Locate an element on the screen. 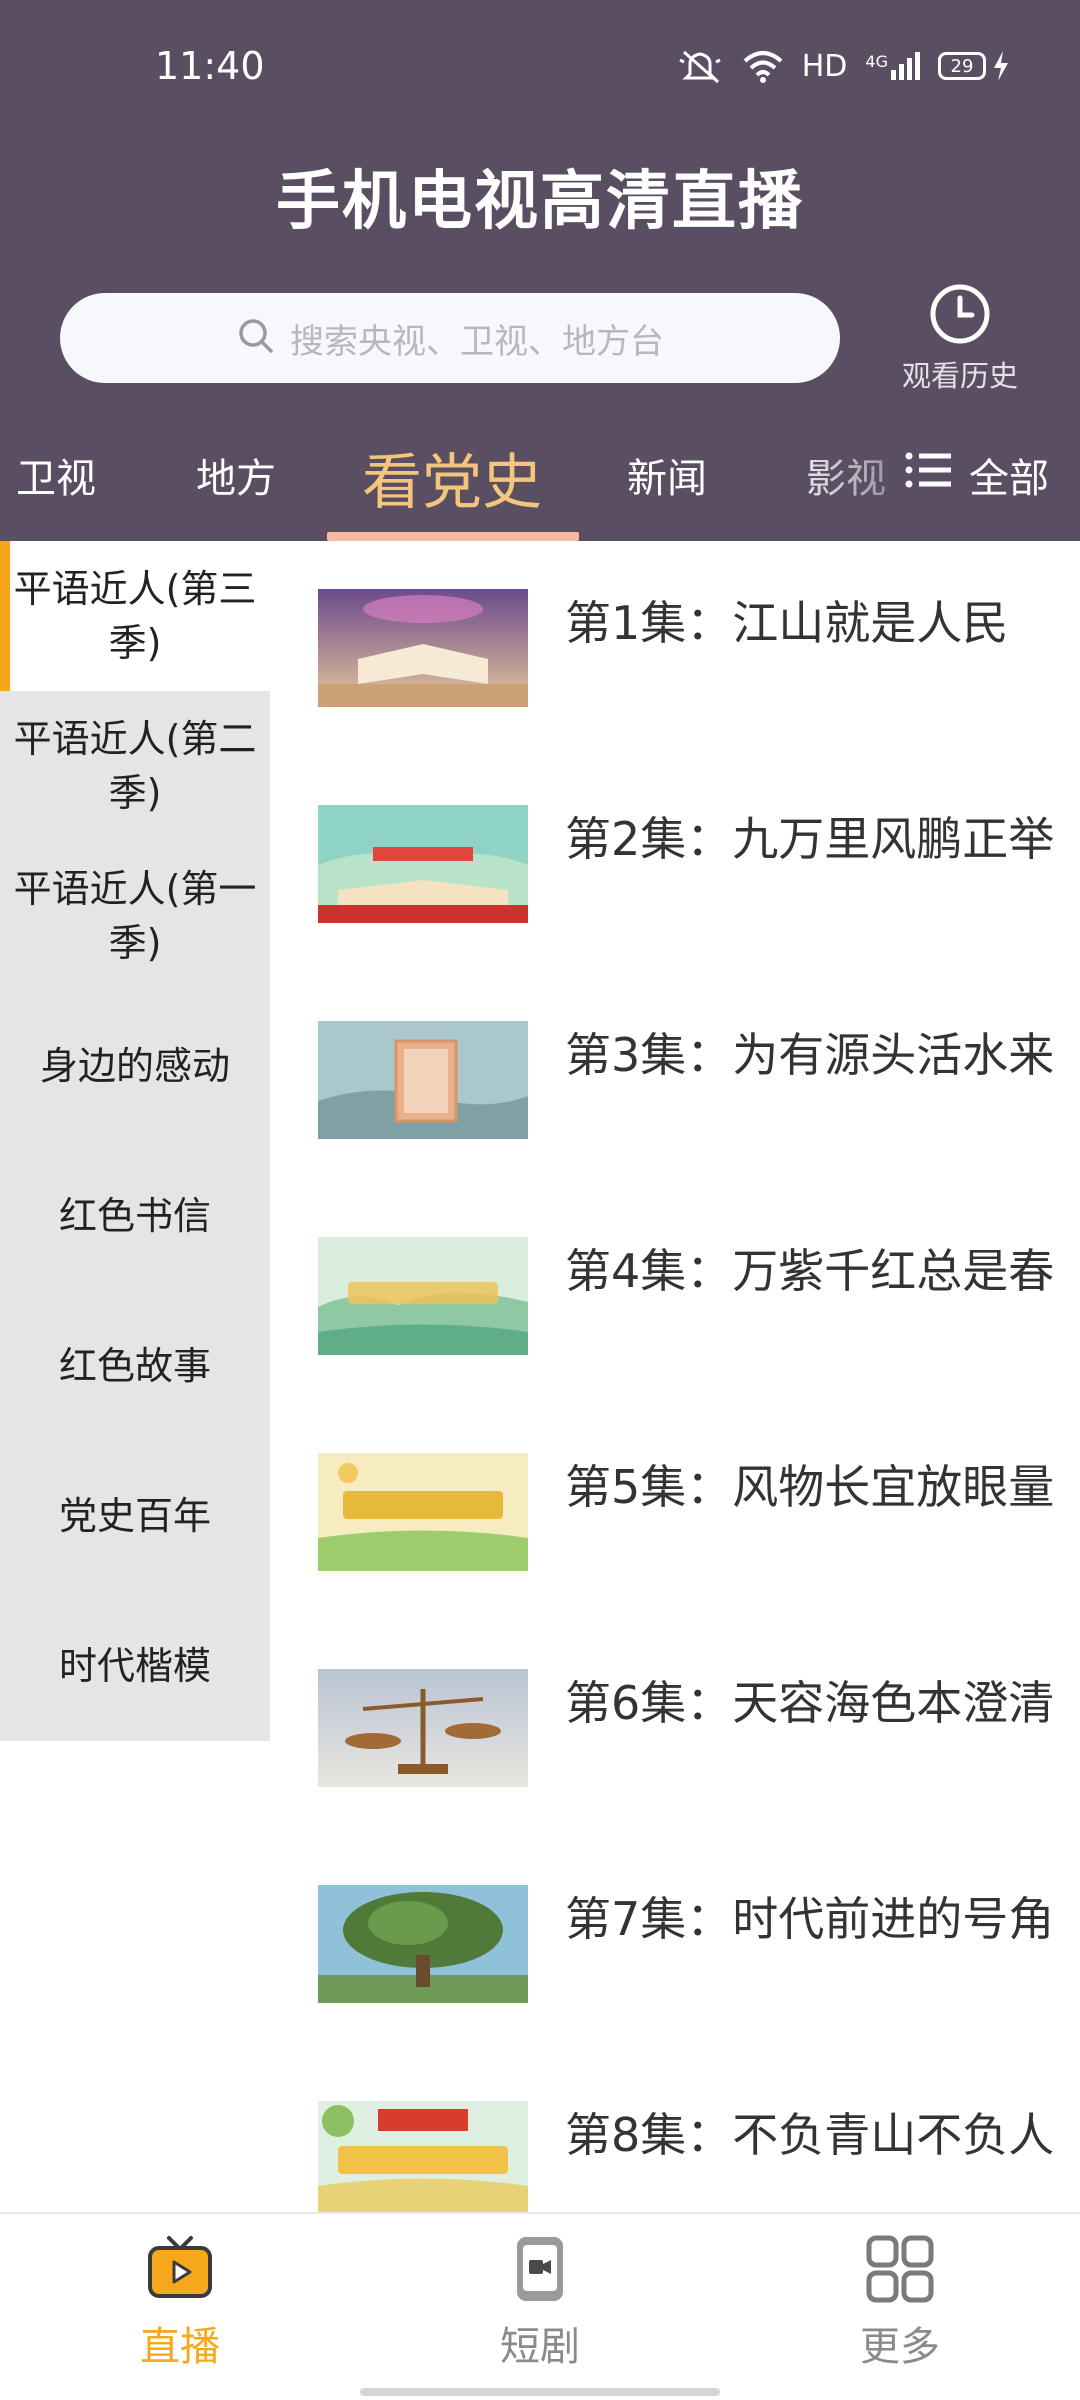 This screenshot has width=1080, height=2400. nav-live-label: 直播 is located at coordinates (180, 2347).